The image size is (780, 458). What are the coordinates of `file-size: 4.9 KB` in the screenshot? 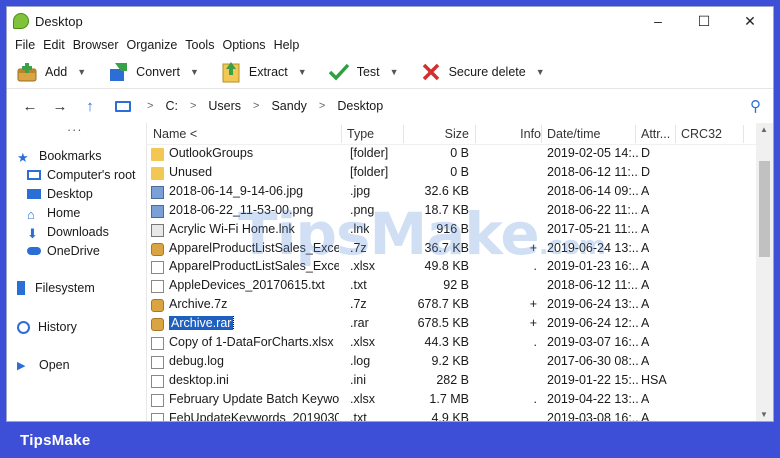 It's located at (450, 415).